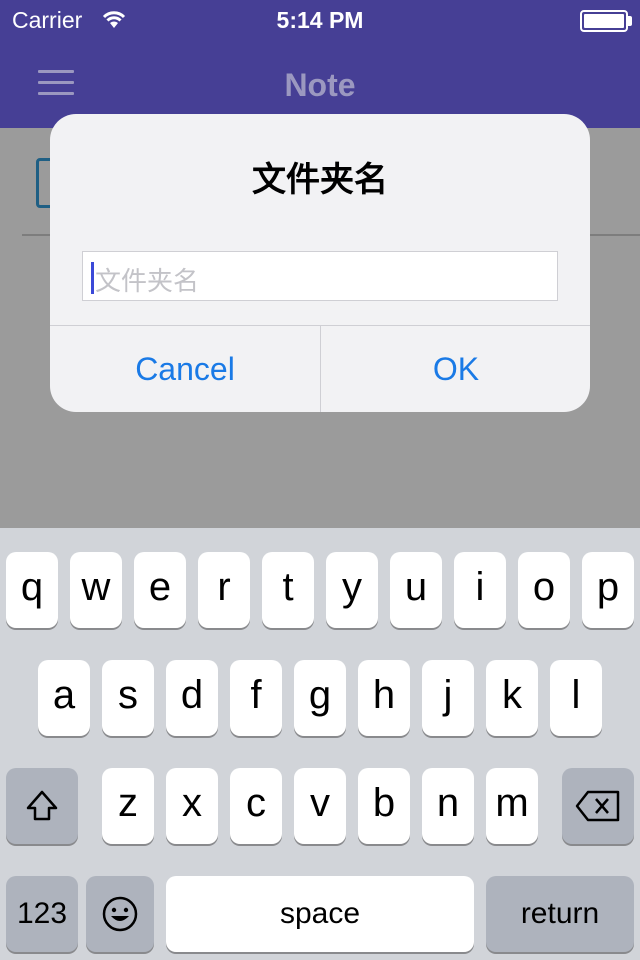 The width and height of the screenshot is (640, 960). I want to click on key-y: y, so click(352, 590).